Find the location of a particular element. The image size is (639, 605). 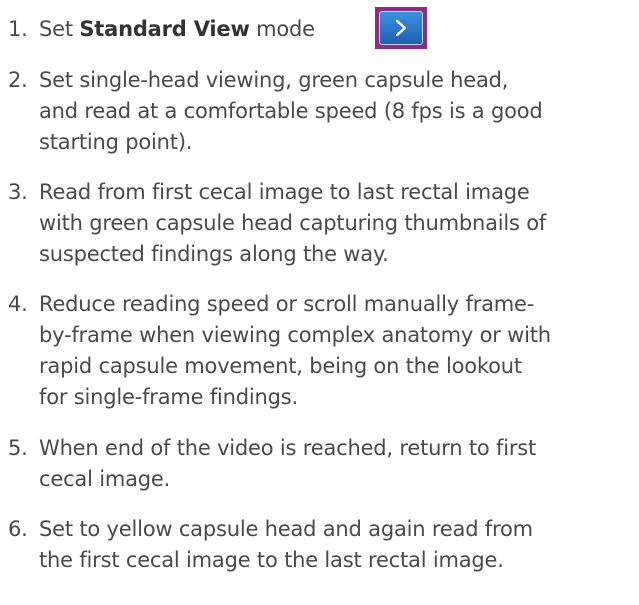

step-text: Set Standard View mode is located at coordinates (338, 29).